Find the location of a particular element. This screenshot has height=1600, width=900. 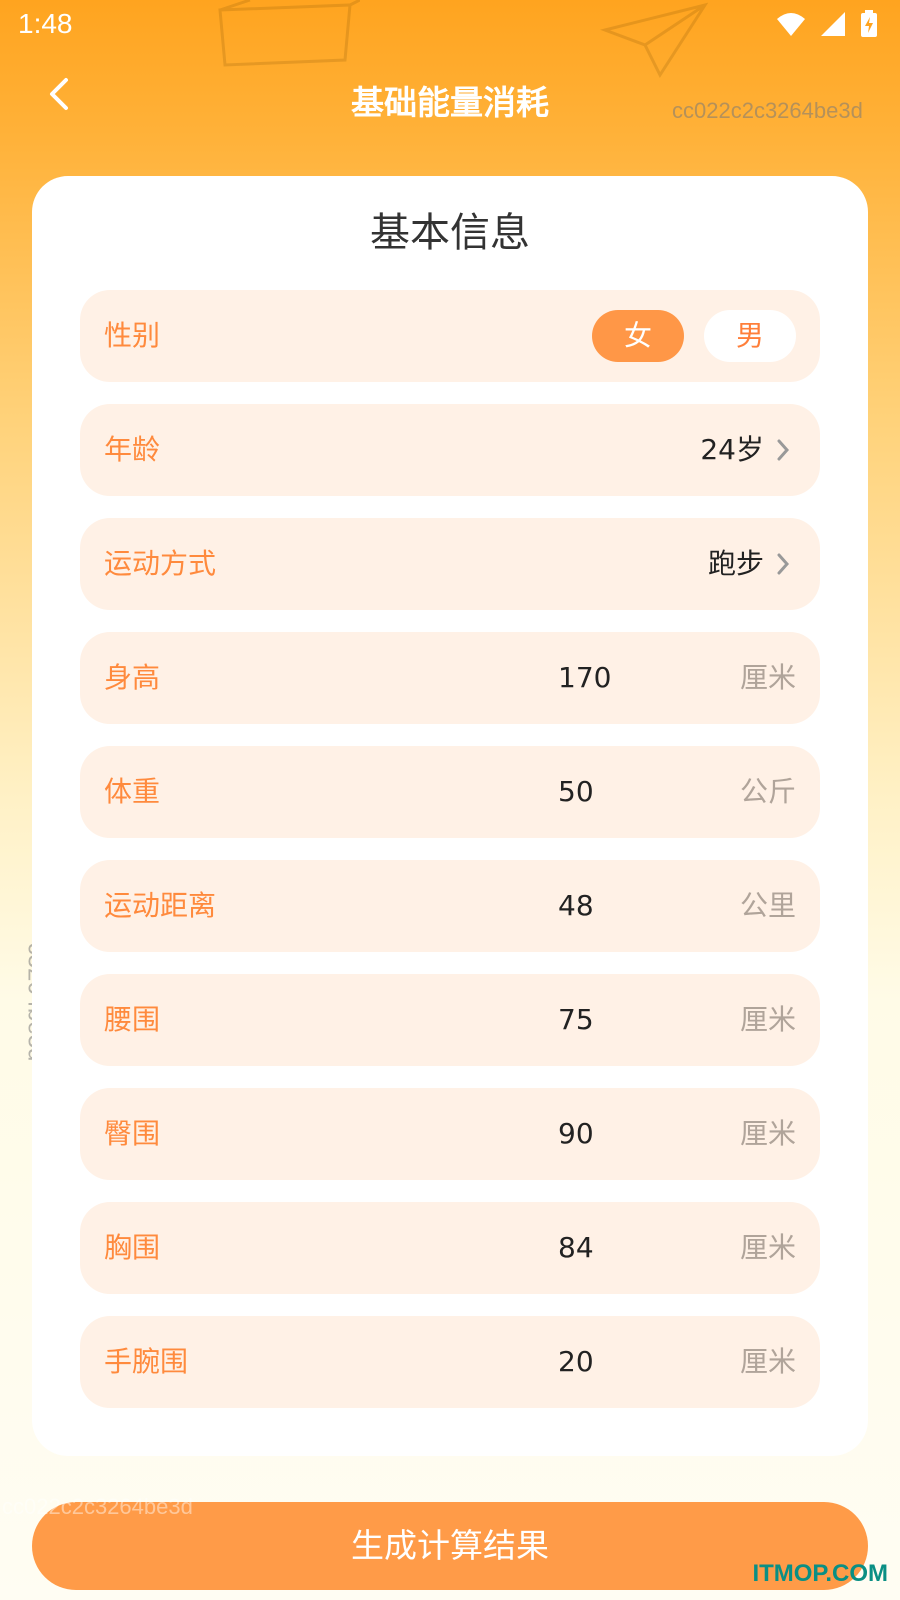

gender-row: 性别 女 男 is located at coordinates (450, 336).